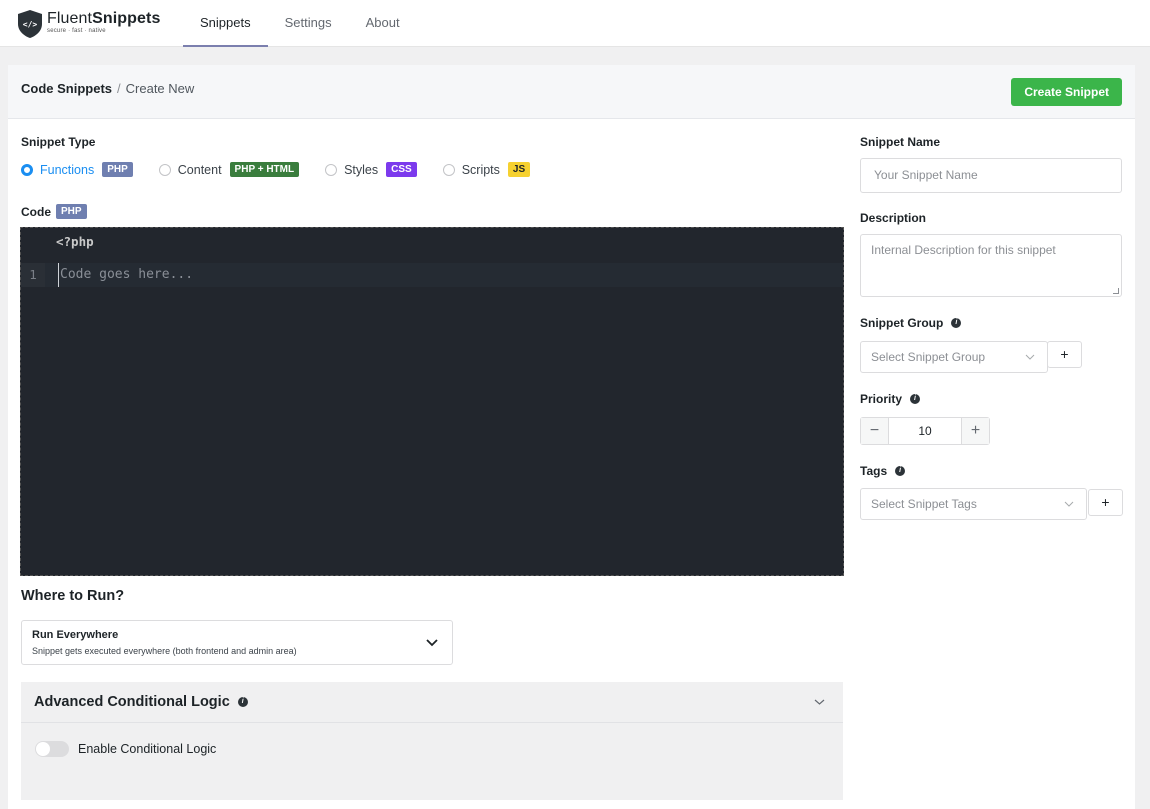 The width and height of the screenshot is (1150, 809). I want to click on type-scripts-label: Scripts, so click(480, 169).